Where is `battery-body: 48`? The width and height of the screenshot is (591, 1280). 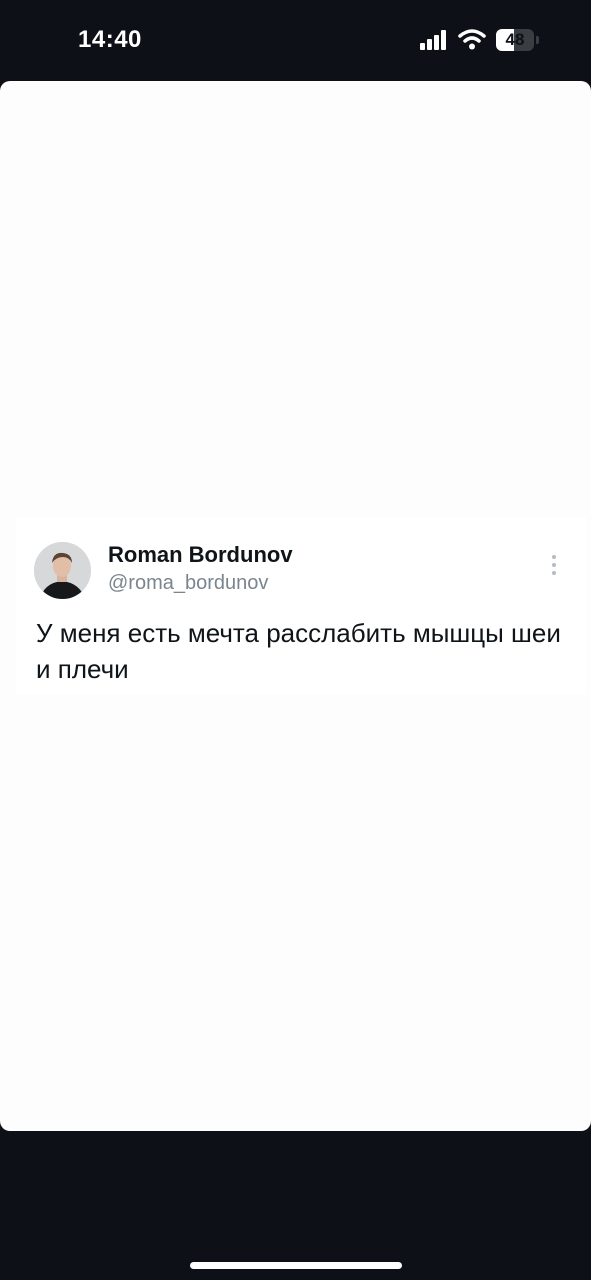 battery-body: 48 is located at coordinates (515, 40).